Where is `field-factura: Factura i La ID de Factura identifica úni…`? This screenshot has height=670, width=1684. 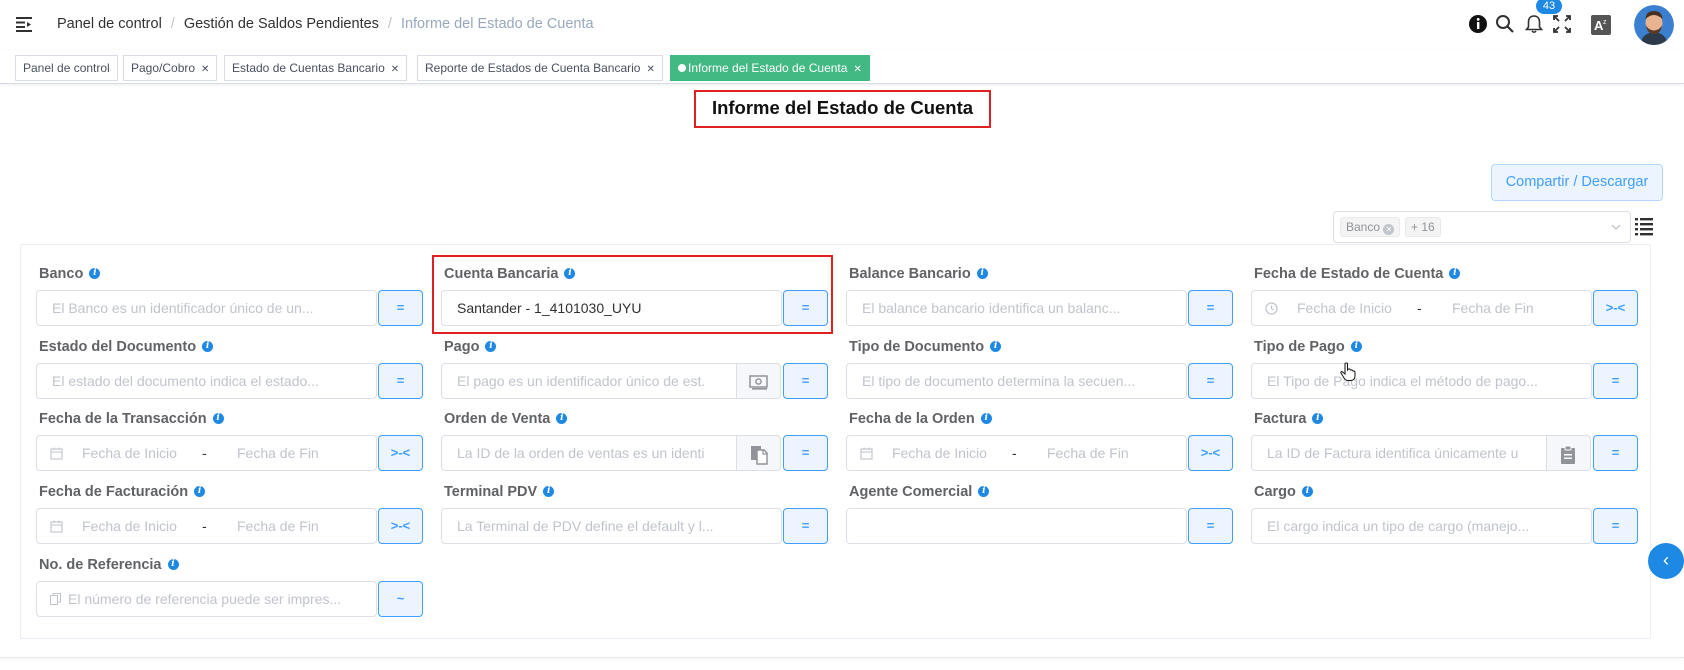 field-factura: Factura i La ID de Factura identifica úni… is located at coordinates (1444, 444).